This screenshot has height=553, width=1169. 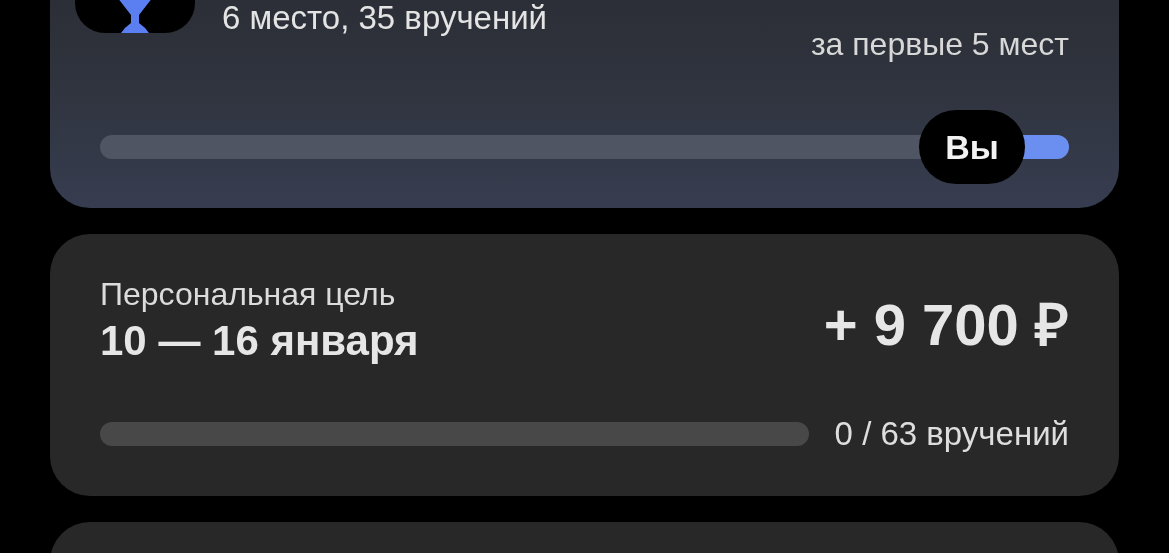 I want to click on goal-period: 10 — 16 января, so click(x=259, y=341).